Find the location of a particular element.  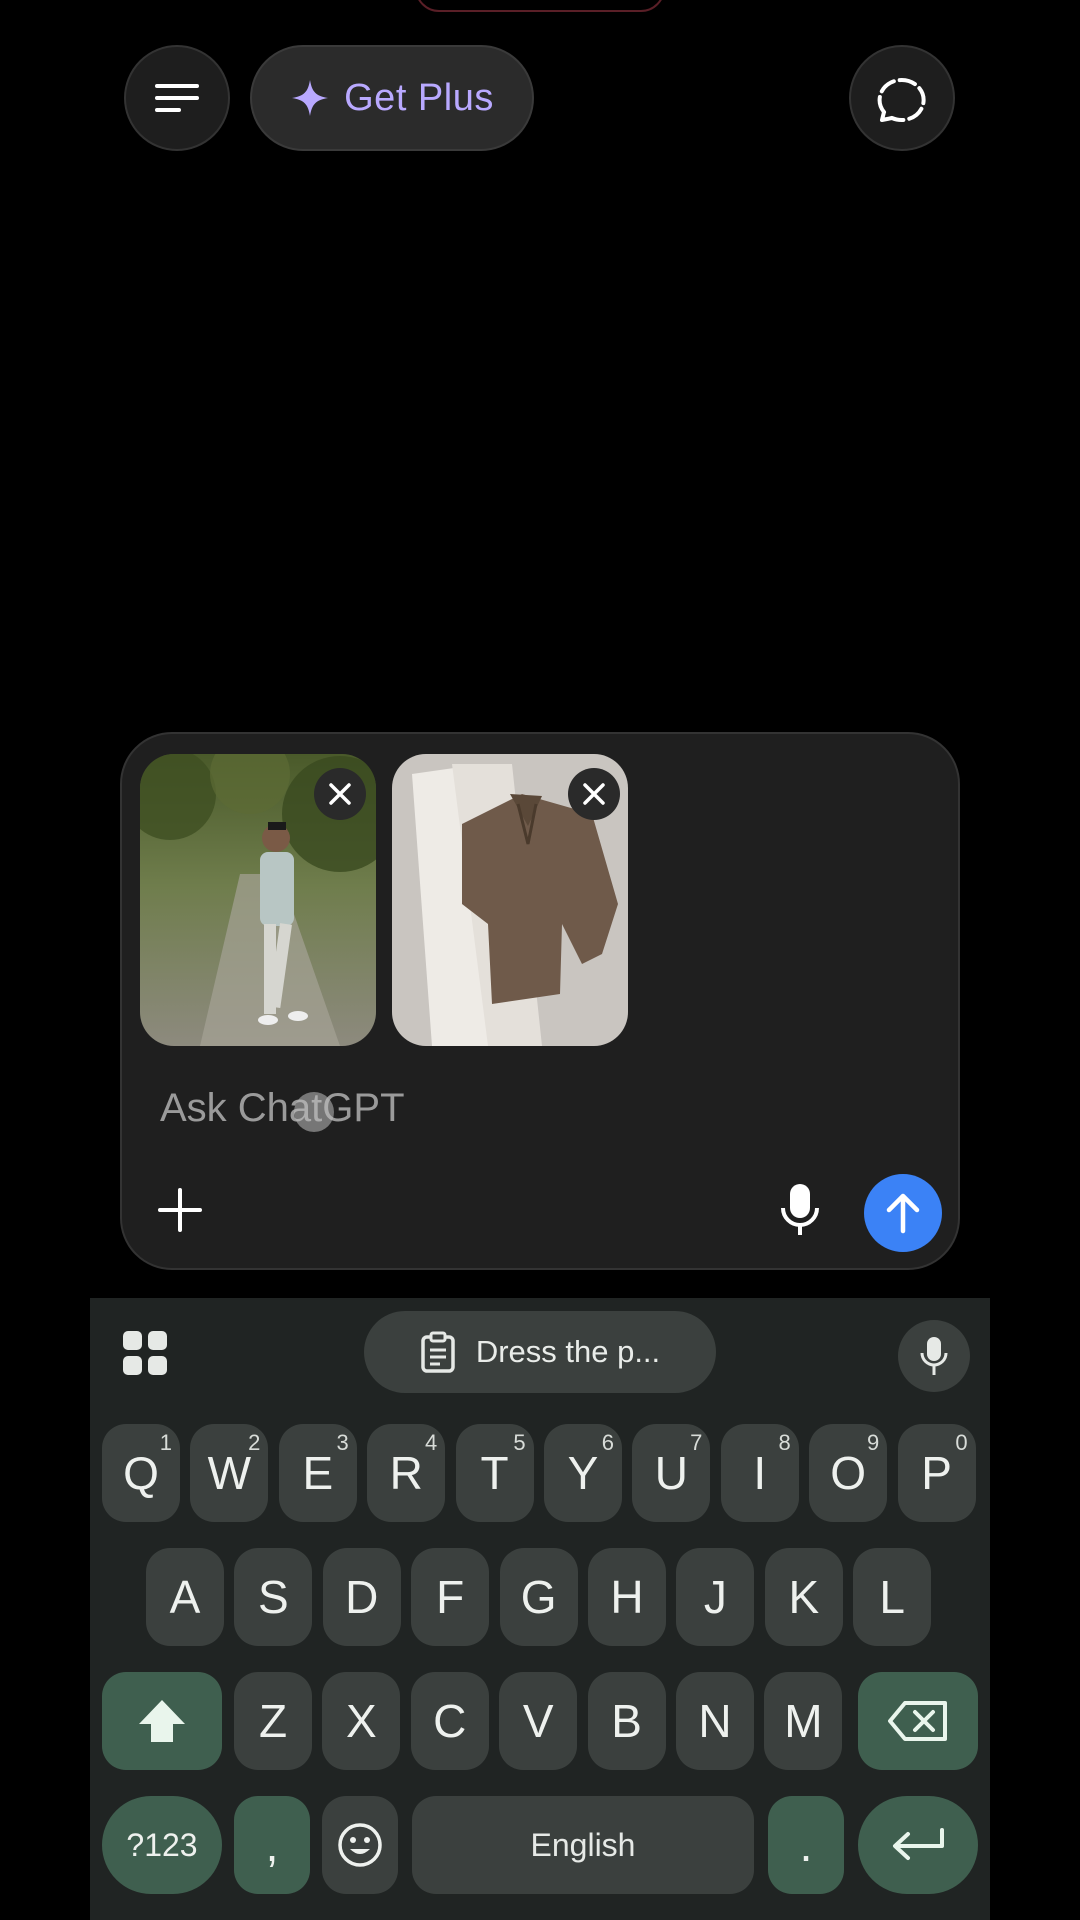

key-i: I8 is located at coordinates (759, 1473).